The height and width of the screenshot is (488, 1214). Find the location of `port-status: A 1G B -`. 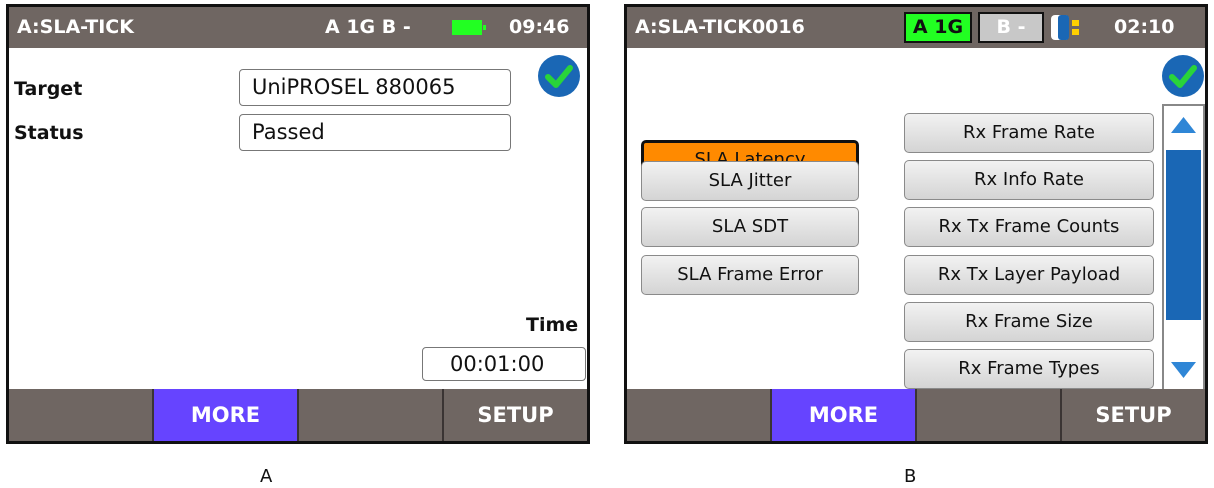

port-status: A 1G B - is located at coordinates (368, 27).